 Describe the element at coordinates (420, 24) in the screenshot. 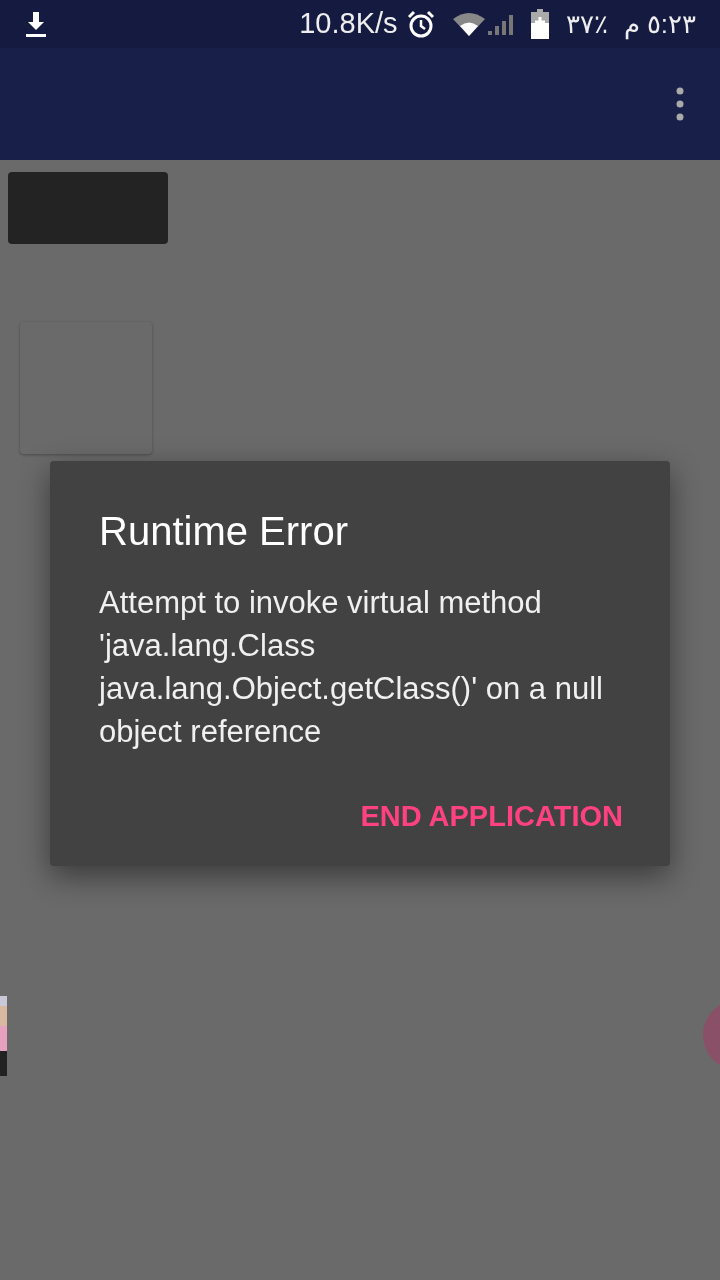

I see `alarm-icon` at that location.